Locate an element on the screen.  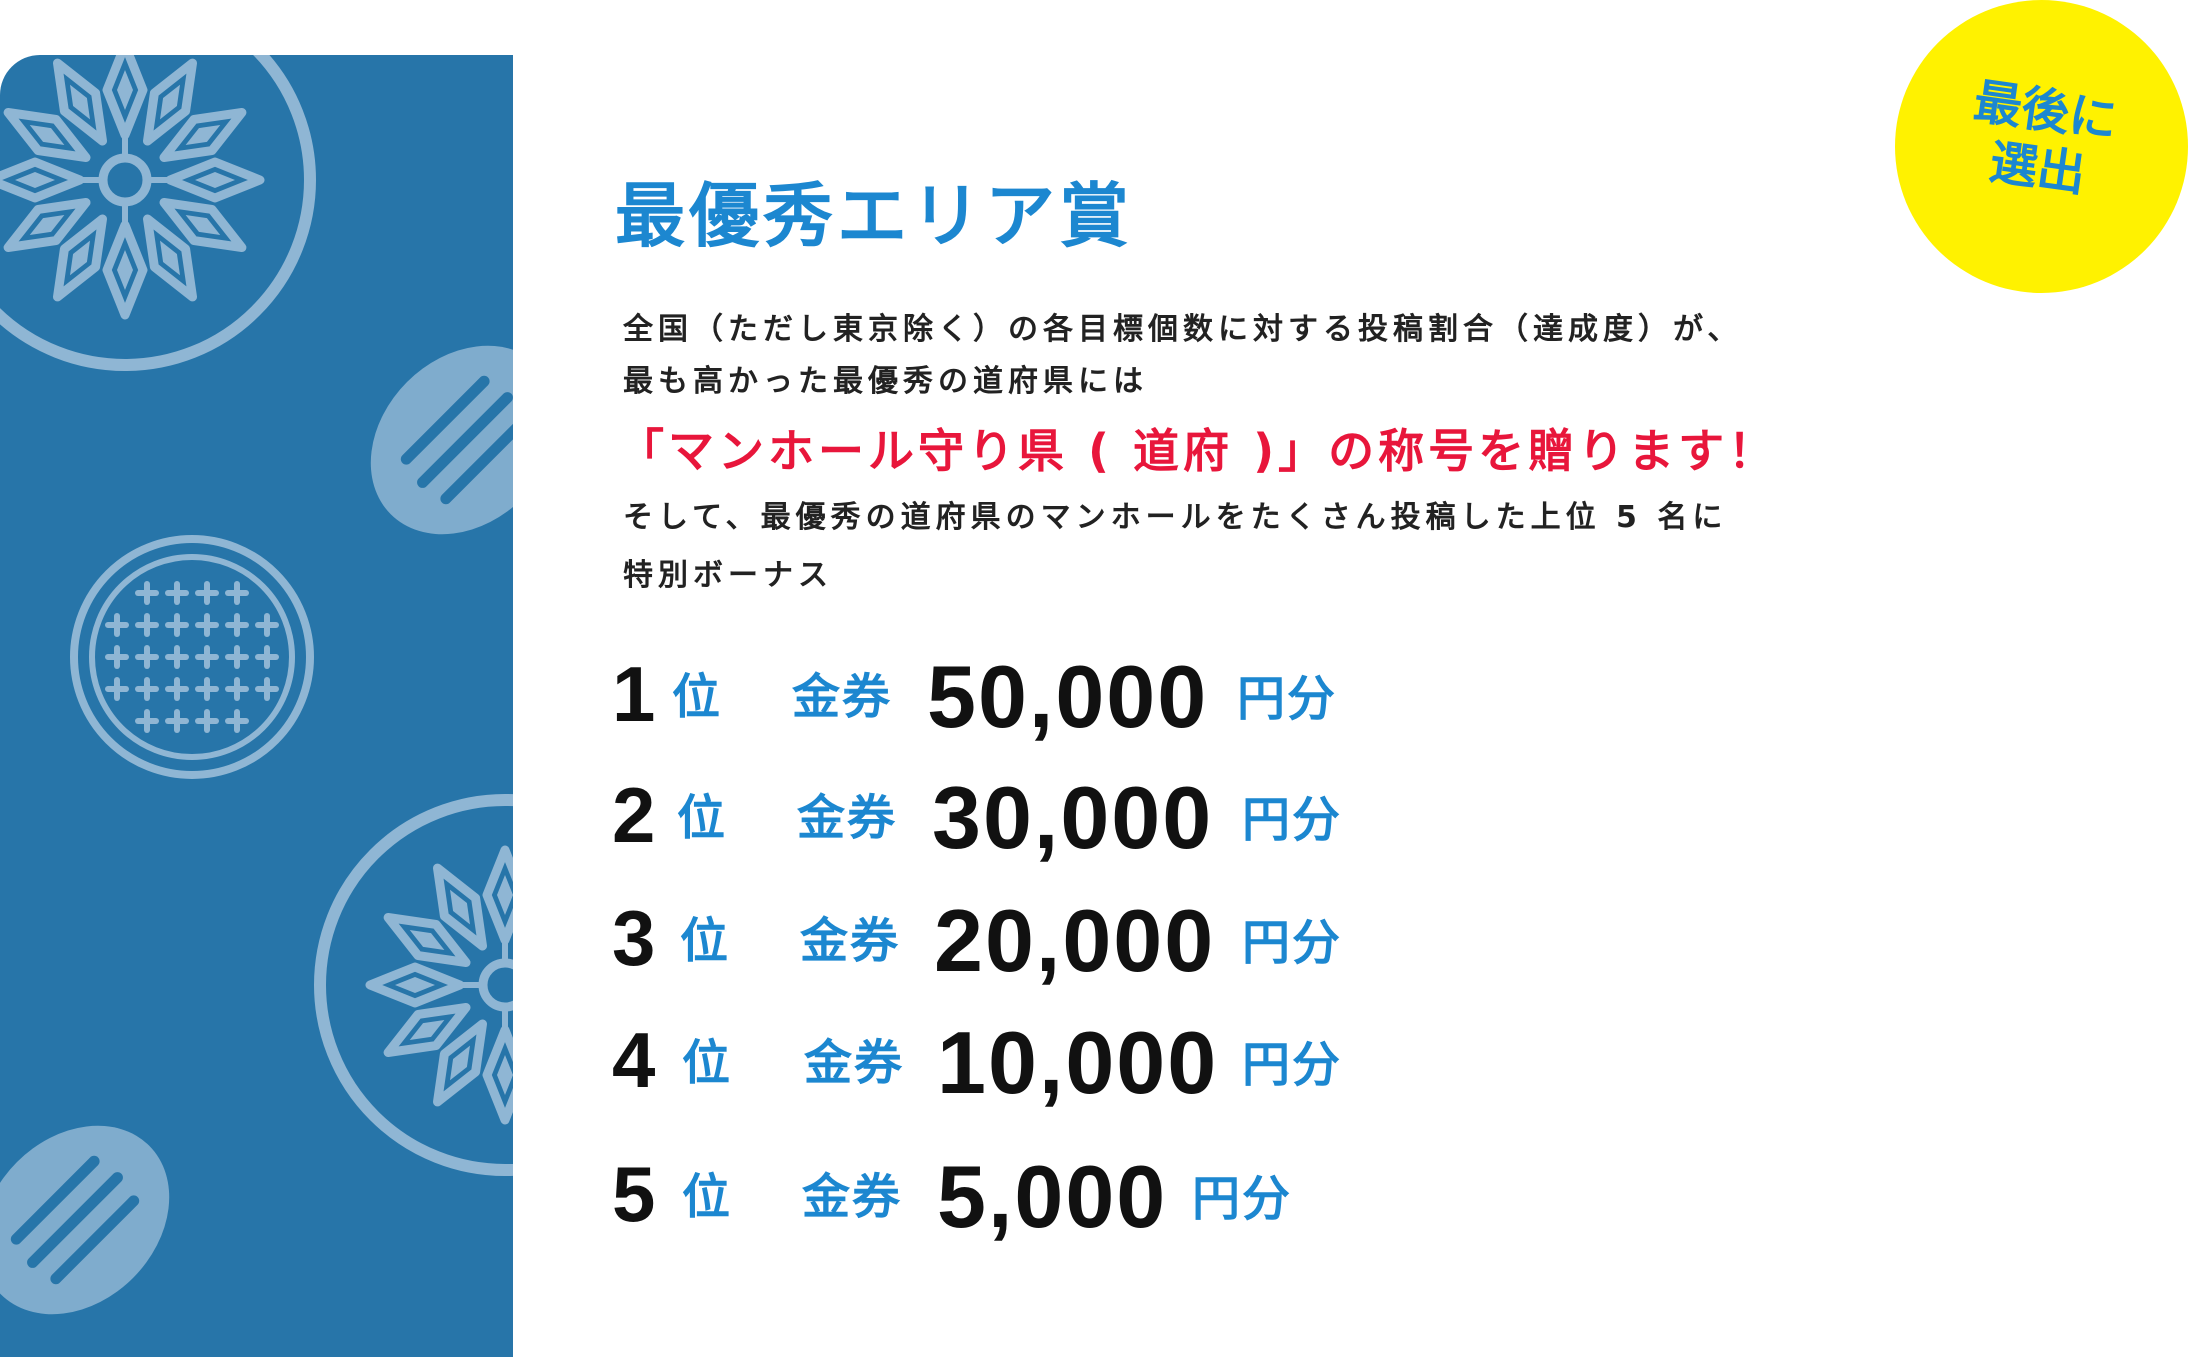
final-selection-badge: 最後に 選出 is located at coordinates (2041, 146).